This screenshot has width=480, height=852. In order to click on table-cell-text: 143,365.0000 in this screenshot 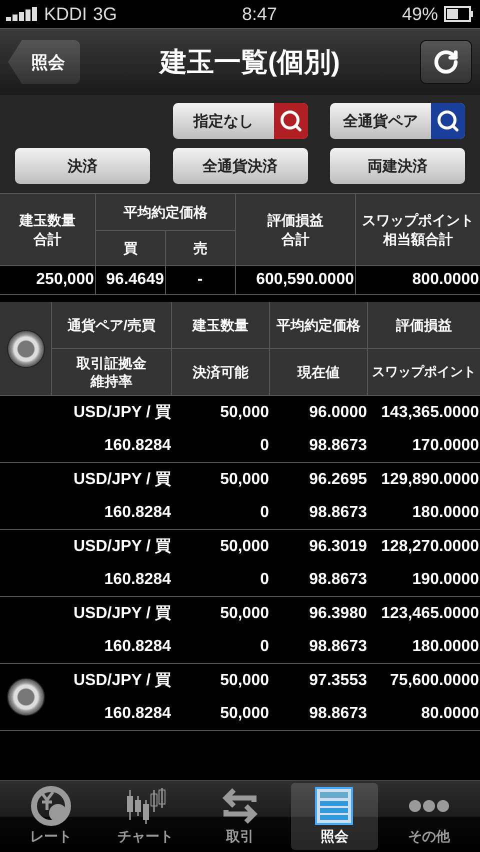, I will do `click(430, 412)`.